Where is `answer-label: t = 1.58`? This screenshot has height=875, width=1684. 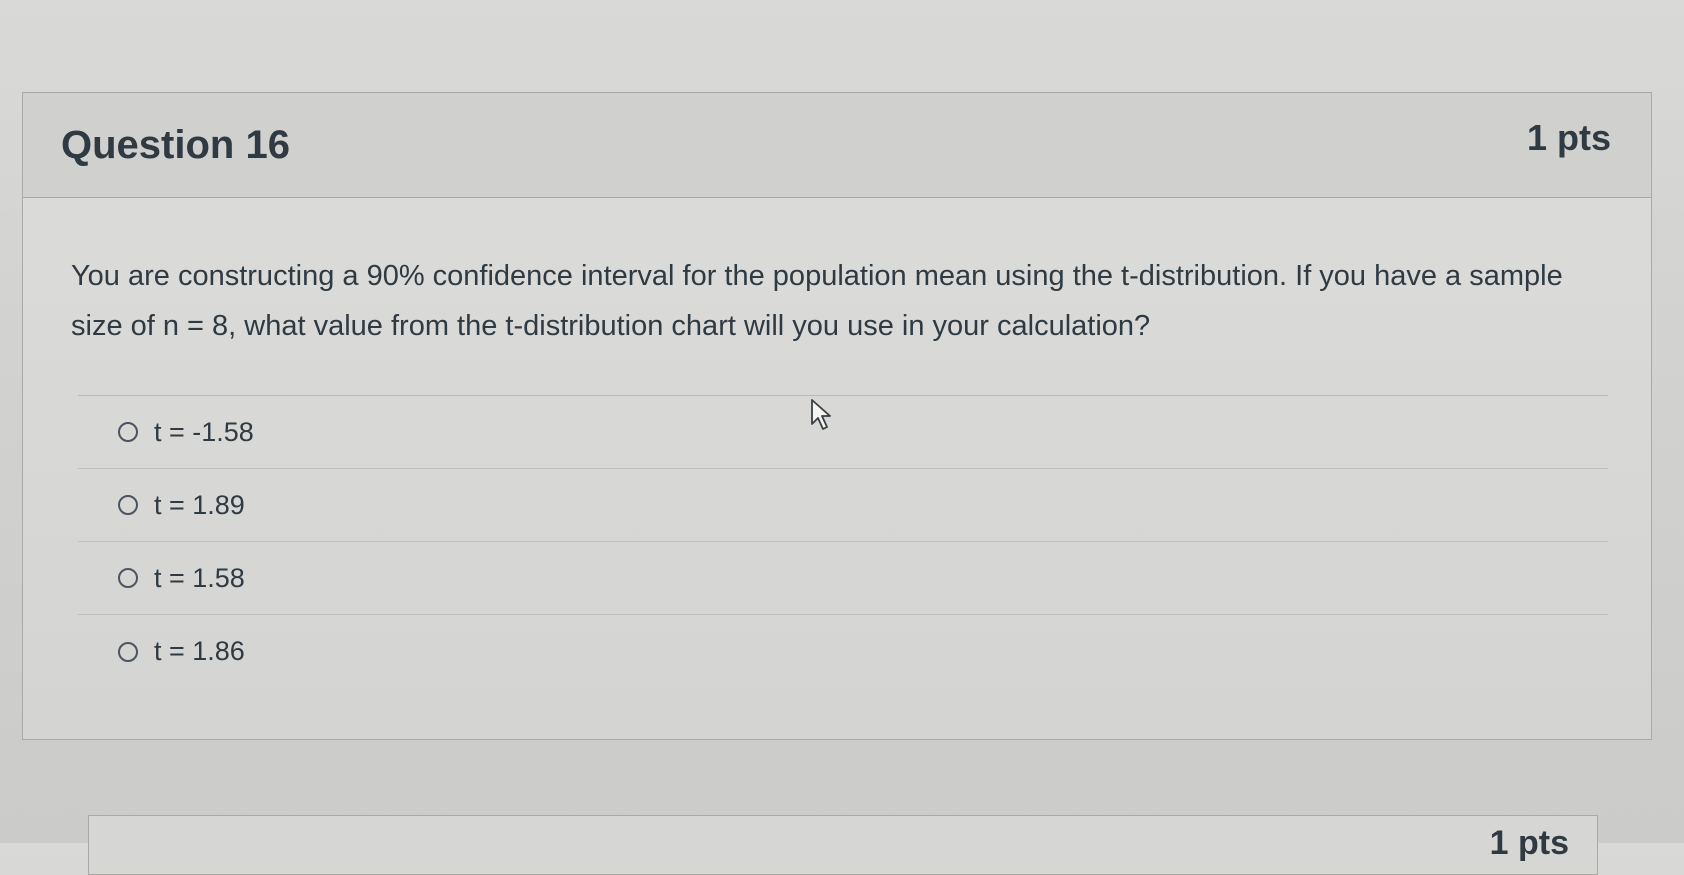 answer-label: t = 1.58 is located at coordinates (199, 577).